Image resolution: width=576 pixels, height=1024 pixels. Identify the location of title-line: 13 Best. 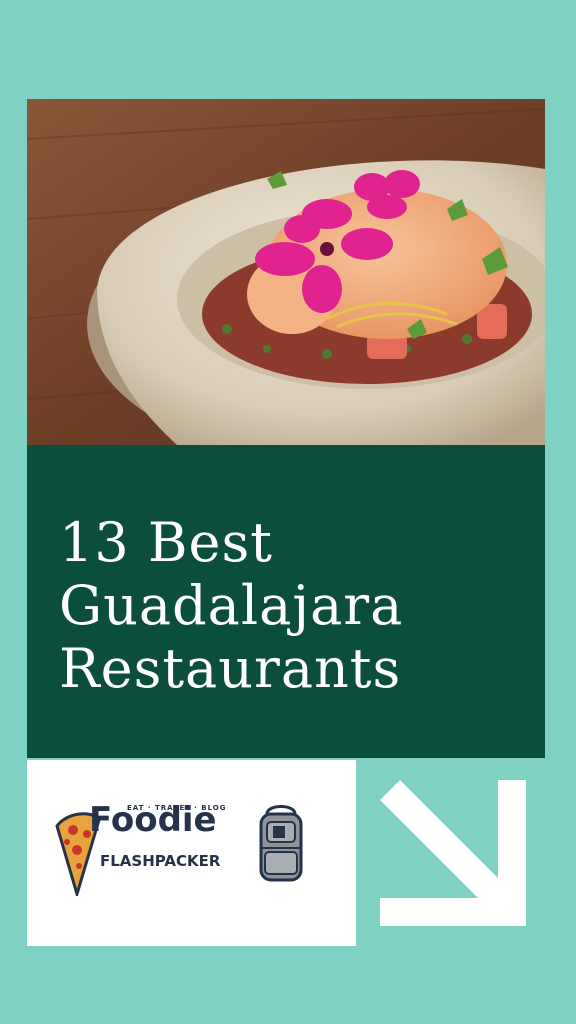
(166, 542).